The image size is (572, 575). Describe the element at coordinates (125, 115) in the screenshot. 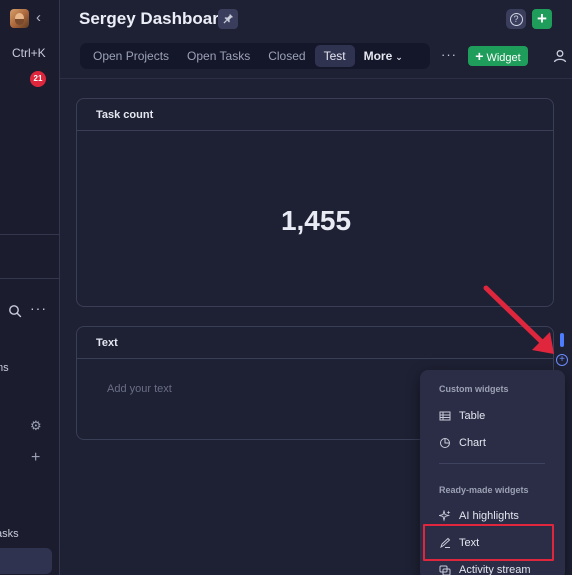

I see `widget-title: Task count` at that location.